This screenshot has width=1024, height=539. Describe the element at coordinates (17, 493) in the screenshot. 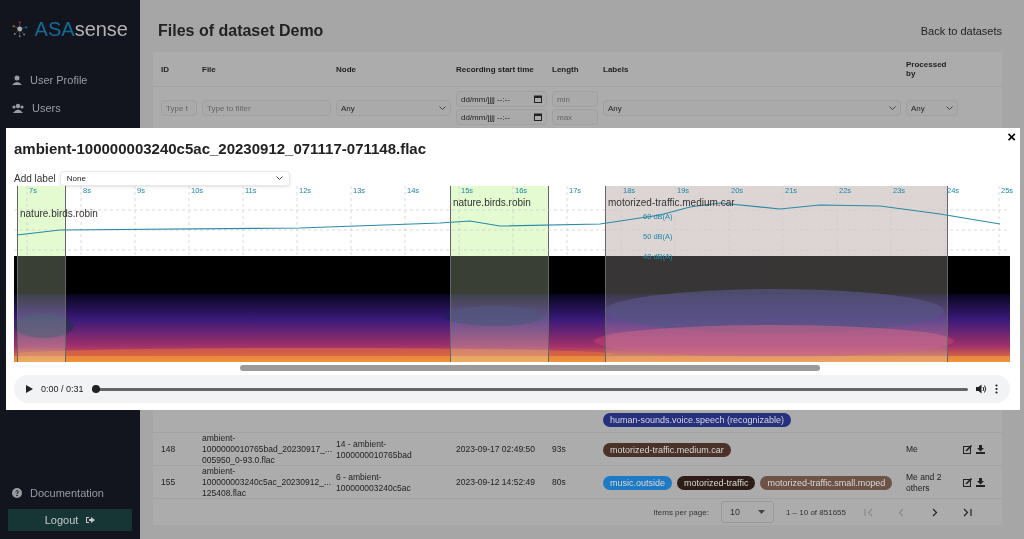

I see `help-icon` at that location.